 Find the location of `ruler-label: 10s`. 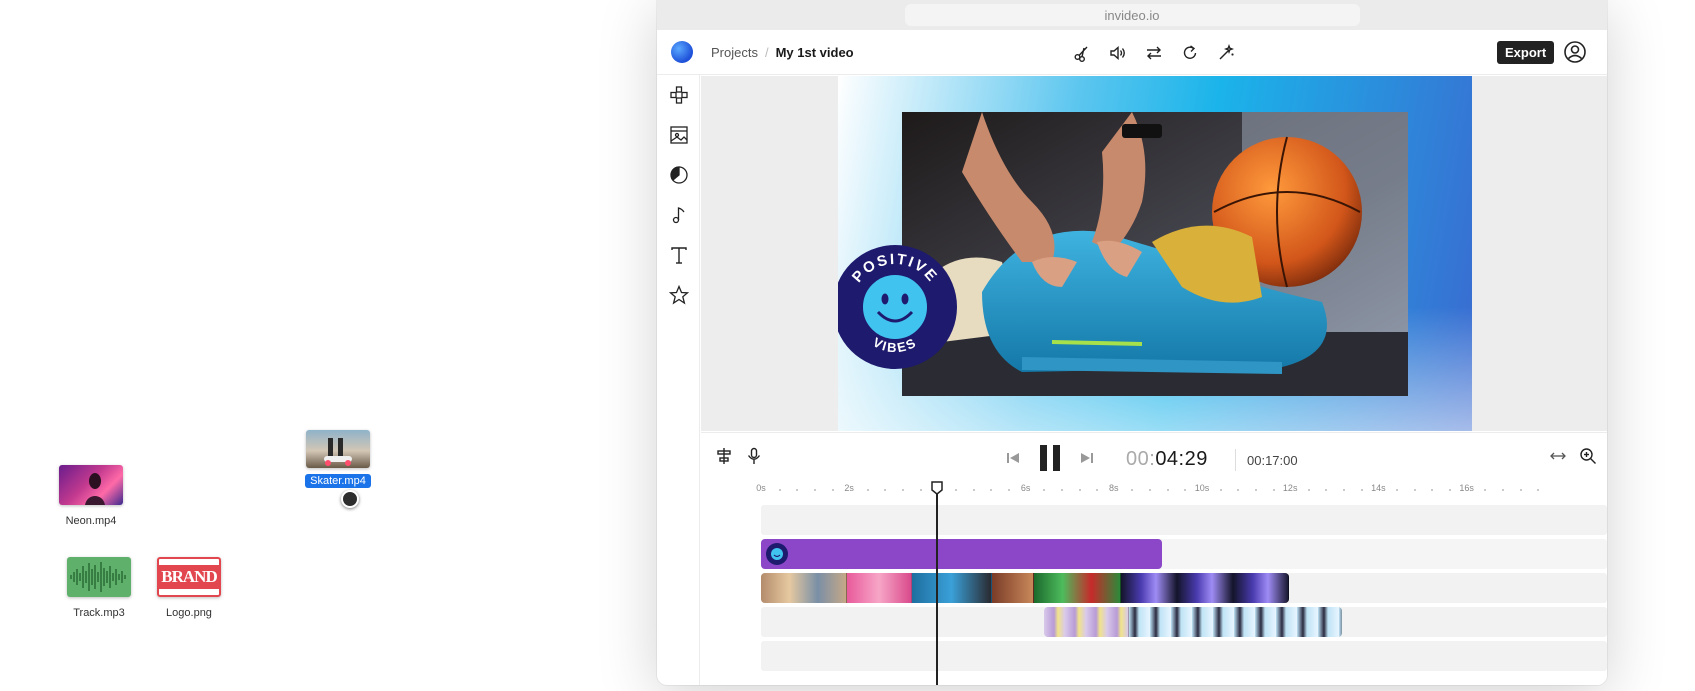

ruler-label: 10s is located at coordinates (1202, 488).